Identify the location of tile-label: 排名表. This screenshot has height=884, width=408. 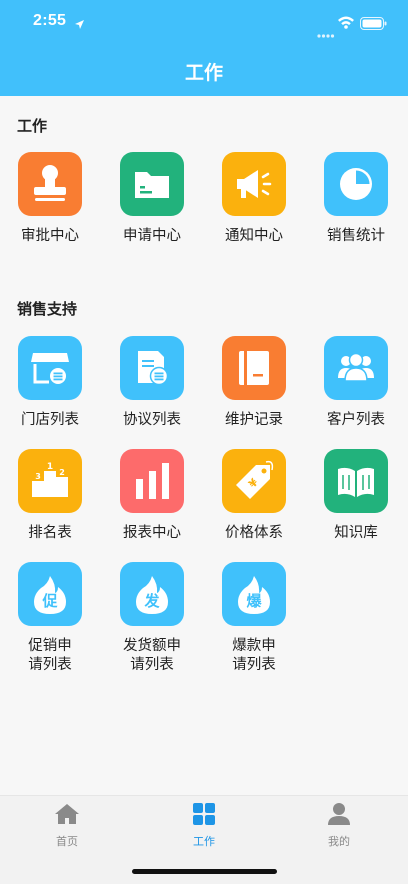
(50, 533).